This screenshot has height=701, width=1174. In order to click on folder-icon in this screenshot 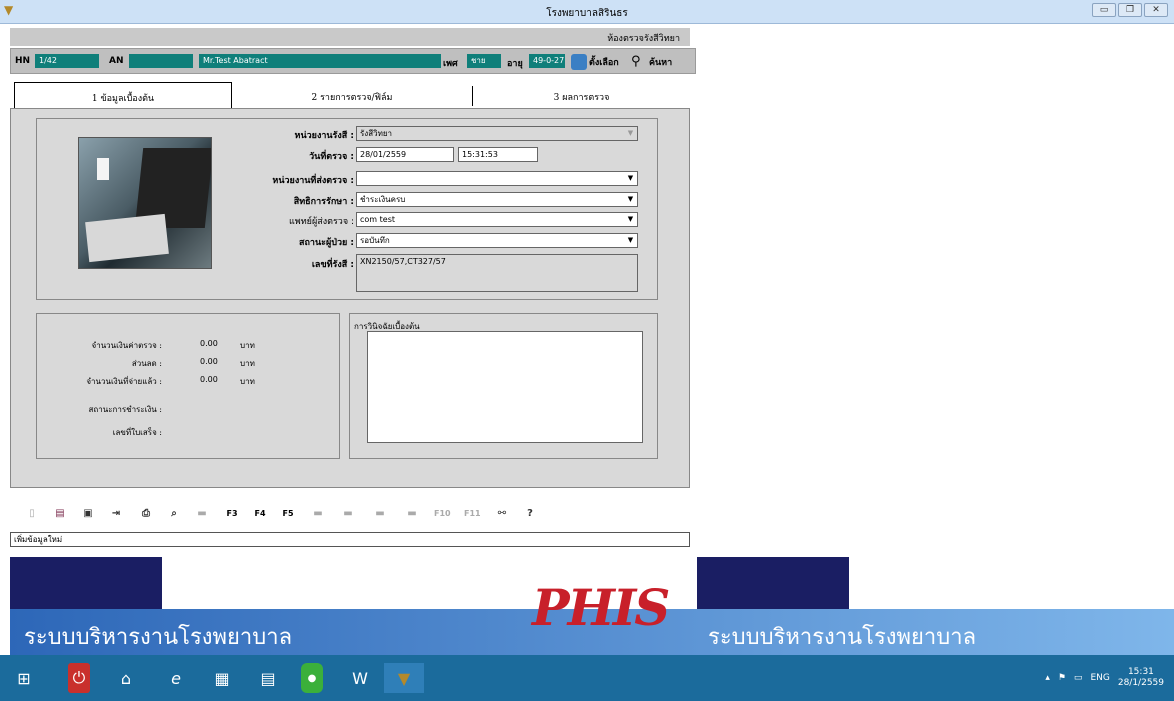, I will do `click(579, 62)`.